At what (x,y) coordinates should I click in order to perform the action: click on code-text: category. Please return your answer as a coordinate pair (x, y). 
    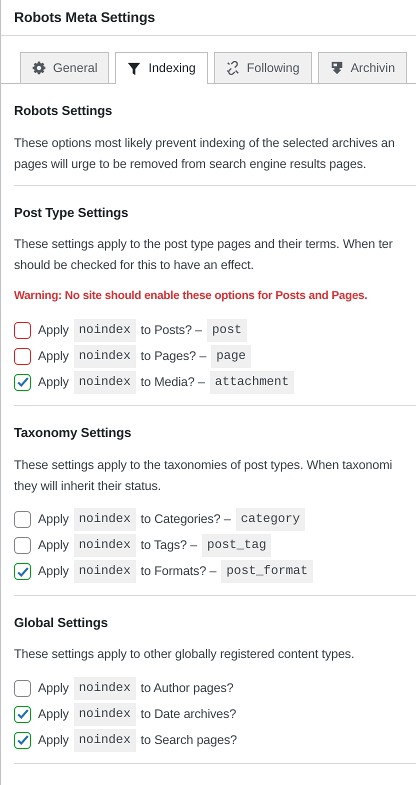
    Looking at the image, I should click on (270, 520).